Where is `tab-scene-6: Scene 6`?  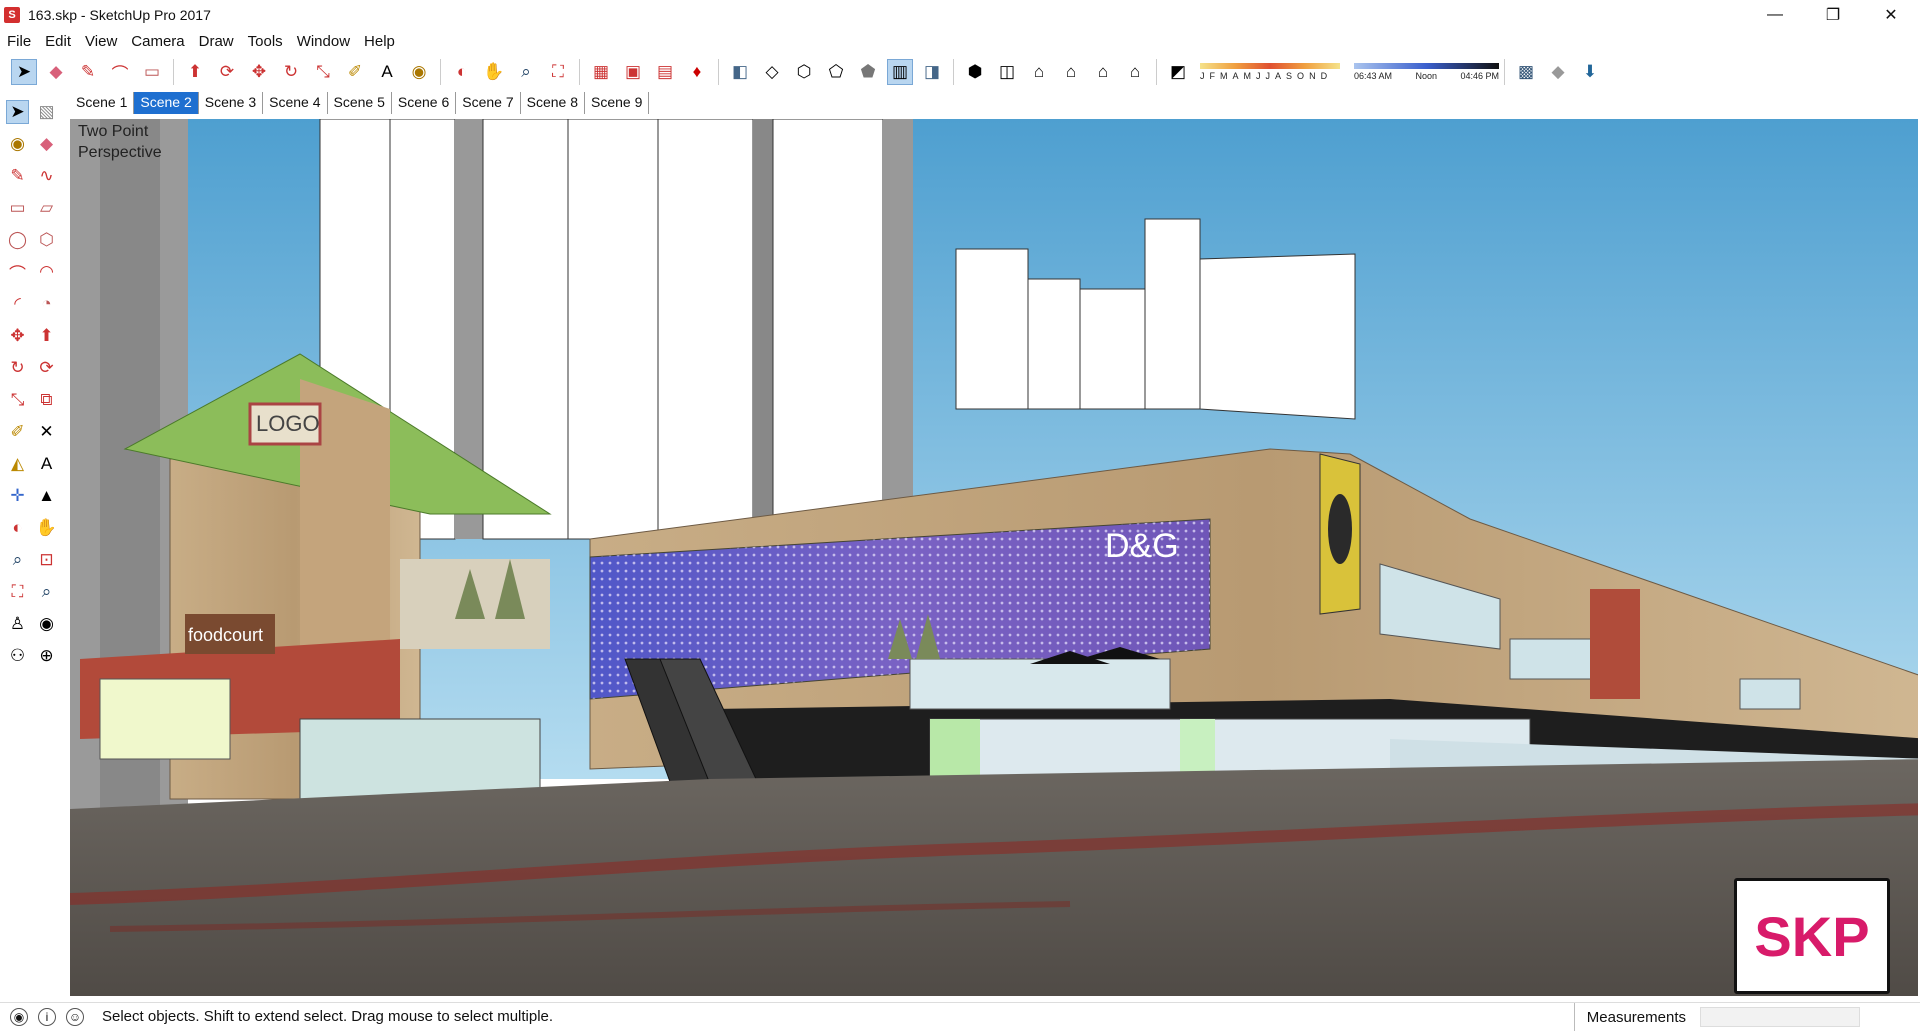
tab-scene-6: Scene 6 is located at coordinates (424, 103).